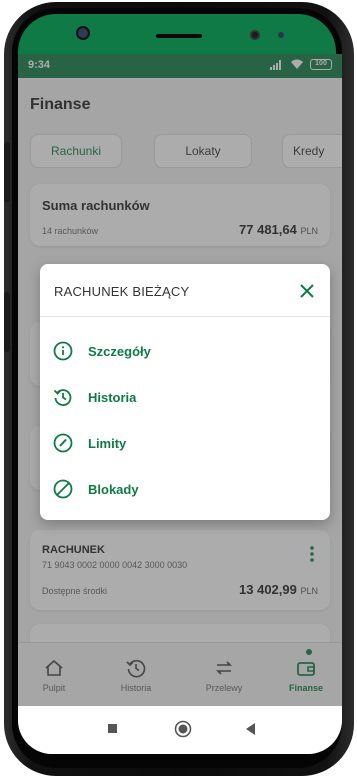 This screenshot has height=778, width=357. Describe the element at coordinates (255, 35) in the screenshot. I see `proximity-sensor` at that location.